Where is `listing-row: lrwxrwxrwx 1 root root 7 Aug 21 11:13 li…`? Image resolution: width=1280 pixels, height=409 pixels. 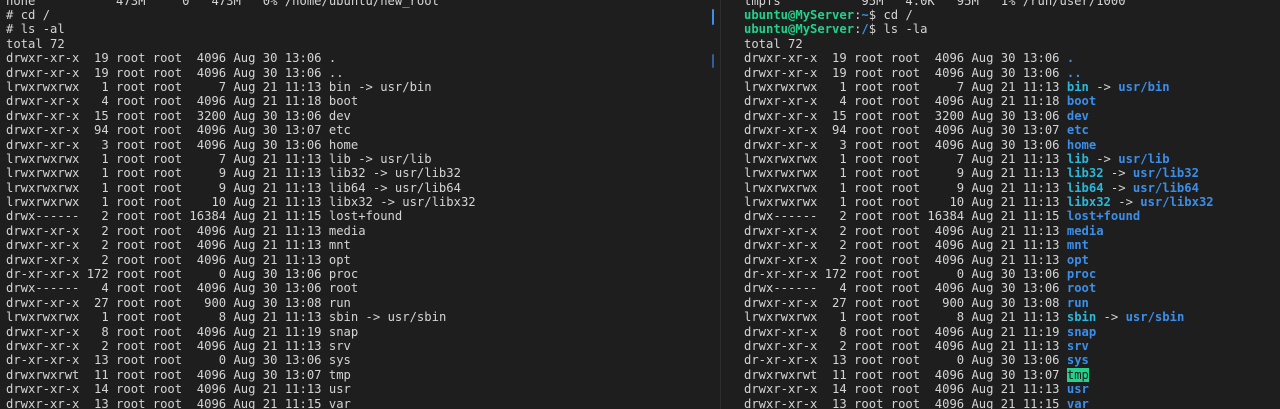
listing-row: lrwxrwxrwx 1 root root 7 Aug 21 11:13 li… is located at coordinates (1012, 159).